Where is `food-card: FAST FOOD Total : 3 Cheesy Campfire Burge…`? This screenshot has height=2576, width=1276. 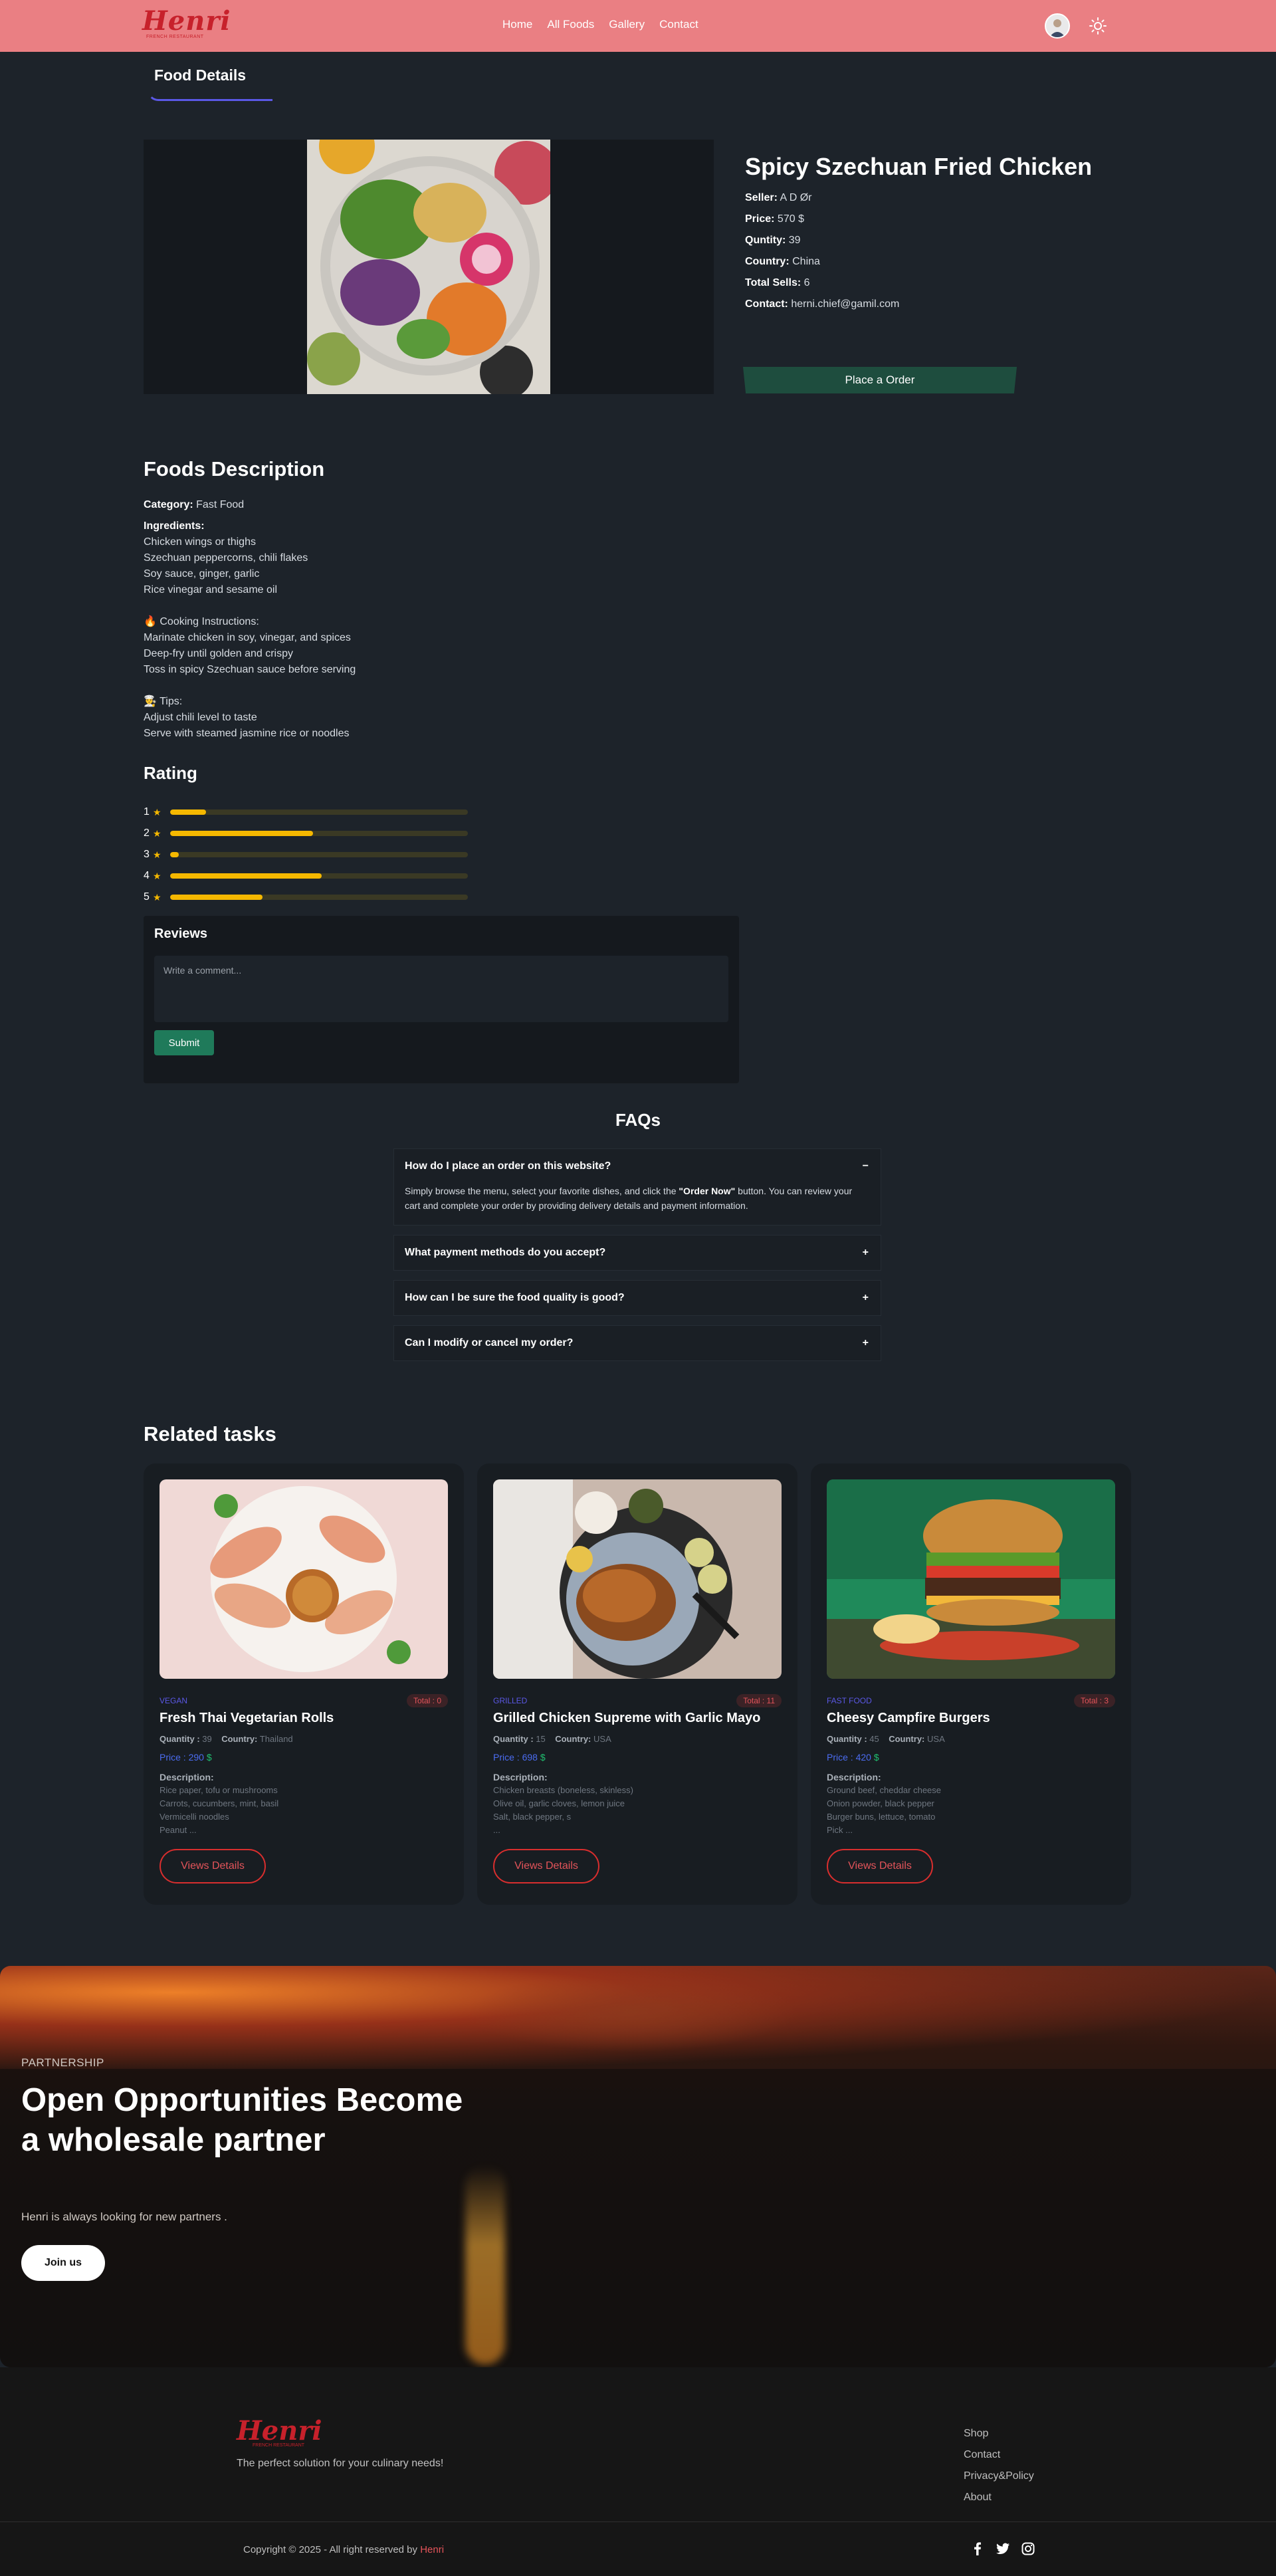 food-card: FAST FOOD Total : 3 Cheesy Campfire Burge… is located at coordinates (971, 1684).